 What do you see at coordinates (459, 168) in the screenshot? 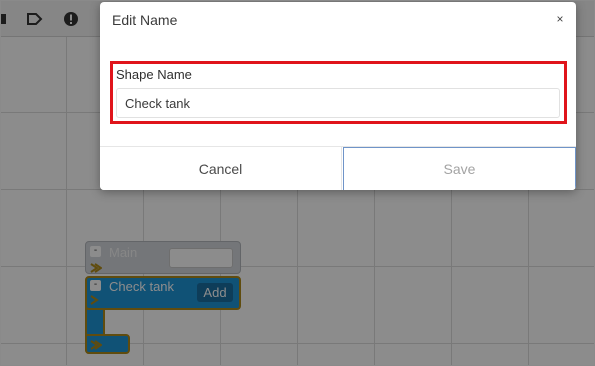
I see `save-button: Save` at bounding box center [459, 168].